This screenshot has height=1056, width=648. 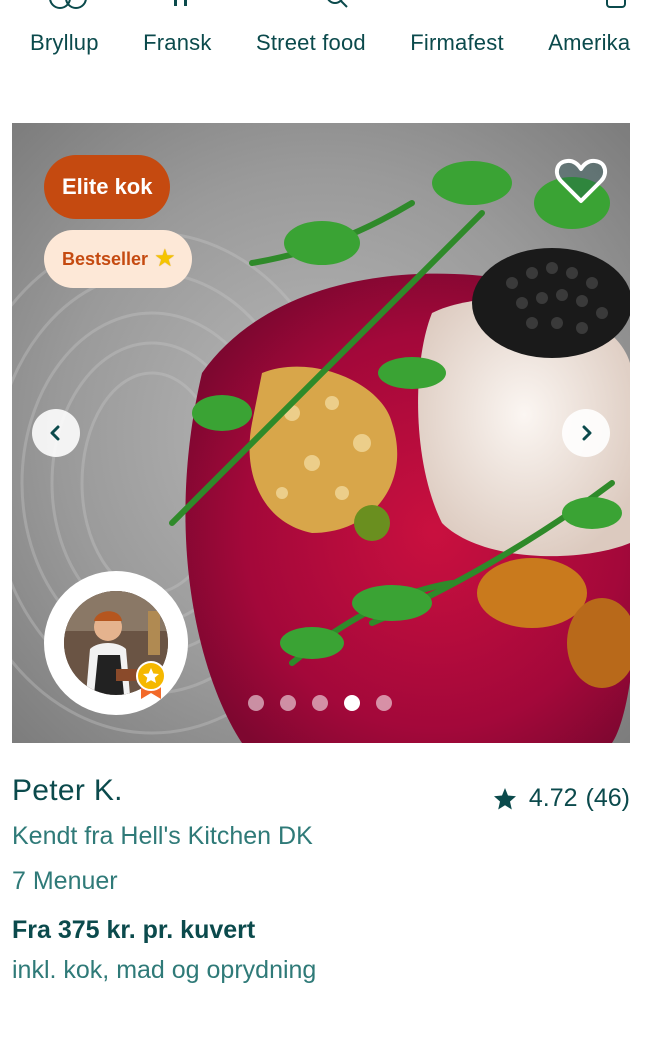 I want to click on chef-avatar, so click(x=116, y=643).